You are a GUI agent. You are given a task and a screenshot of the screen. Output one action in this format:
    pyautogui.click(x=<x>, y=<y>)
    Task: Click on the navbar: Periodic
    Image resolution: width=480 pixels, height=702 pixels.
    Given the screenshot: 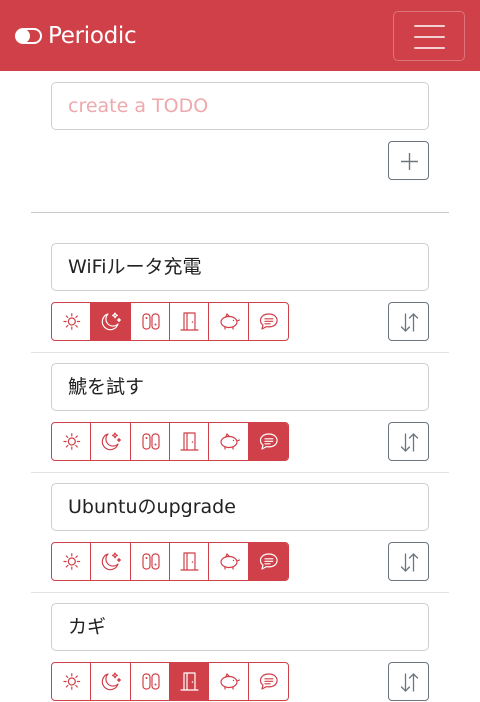 What is the action you would take?
    pyautogui.click(x=240, y=35)
    